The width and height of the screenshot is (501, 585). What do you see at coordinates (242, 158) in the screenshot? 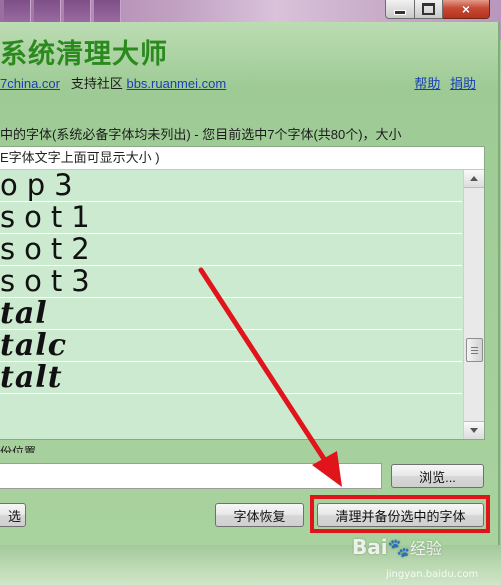
I see `font-list-header: E字体文字上面可显示大小 )` at bounding box center [242, 158].